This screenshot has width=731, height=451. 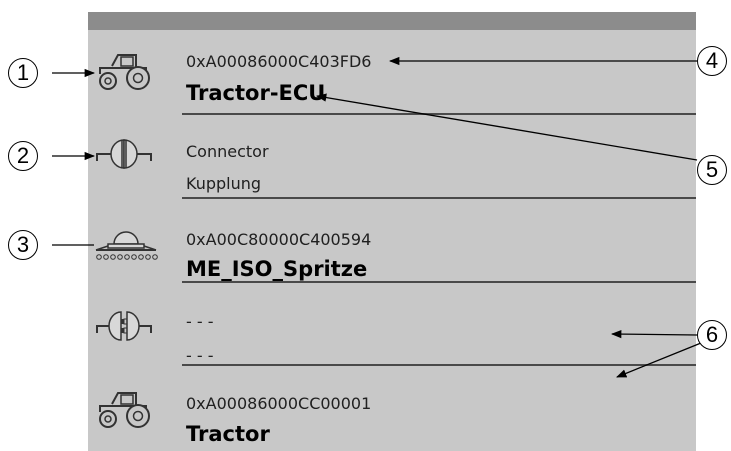 I want to click on callout-4: 4, so click(x=712, y=61).